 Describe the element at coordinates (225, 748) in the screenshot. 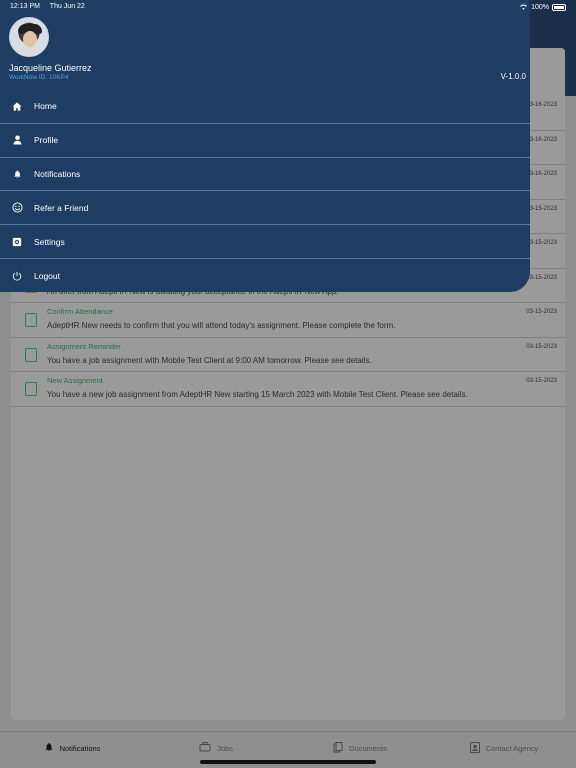

I see `tab-label: Jobs` at that location.